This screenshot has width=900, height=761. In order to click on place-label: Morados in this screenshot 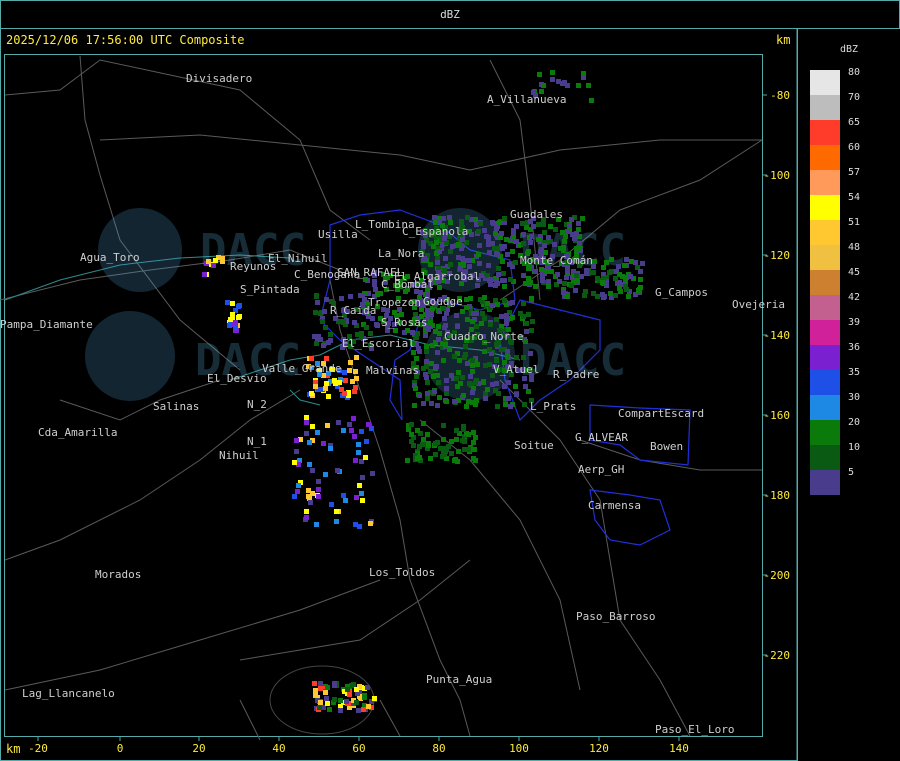, I will do `click(118, 574)`.